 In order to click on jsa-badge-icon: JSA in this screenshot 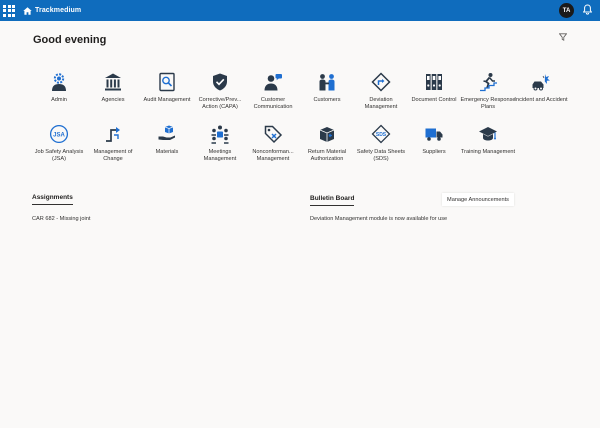, I will do `click(59, 134)`.